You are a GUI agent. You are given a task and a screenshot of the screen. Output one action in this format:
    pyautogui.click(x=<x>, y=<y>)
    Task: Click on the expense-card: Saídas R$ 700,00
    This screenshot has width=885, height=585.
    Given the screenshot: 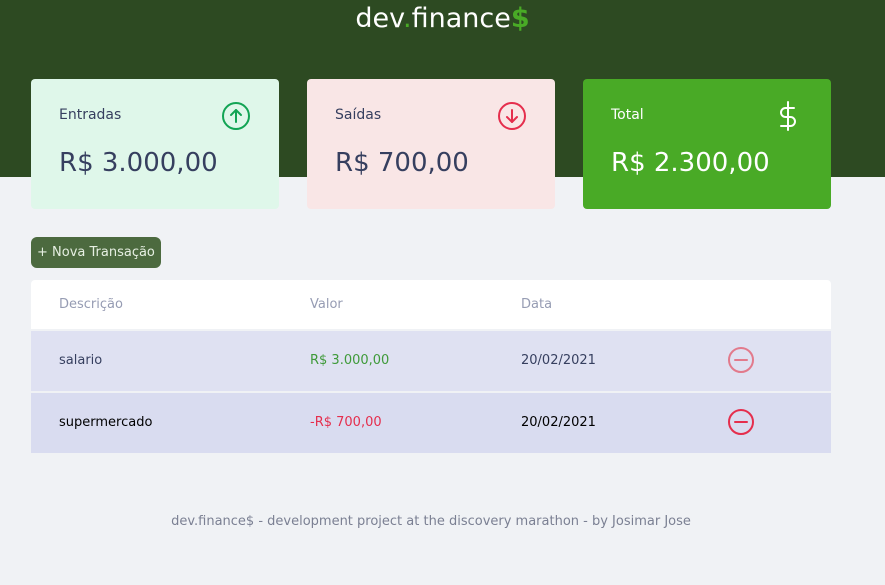 What is the action you would take?
    pyautogui.click(x=431, y=144)
    